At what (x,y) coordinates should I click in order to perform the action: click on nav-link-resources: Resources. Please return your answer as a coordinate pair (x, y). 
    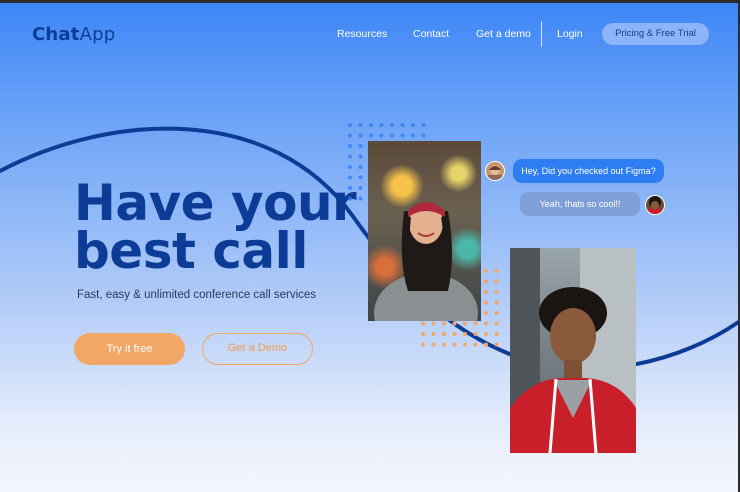
    Looking at the image, I should click on (362, 34).